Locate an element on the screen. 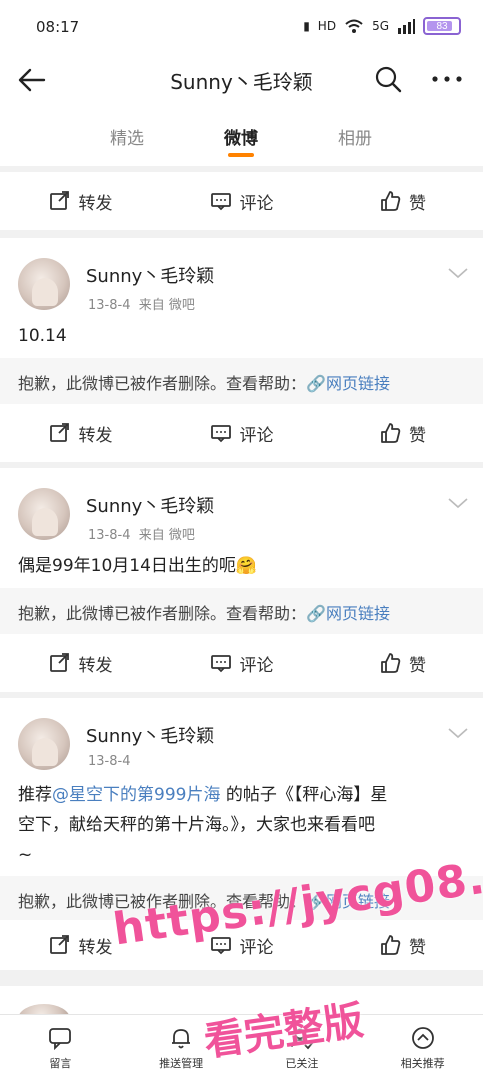  post-text-body: 偶是99年10月14日出生的呃 is located at coordinates (127, 566).